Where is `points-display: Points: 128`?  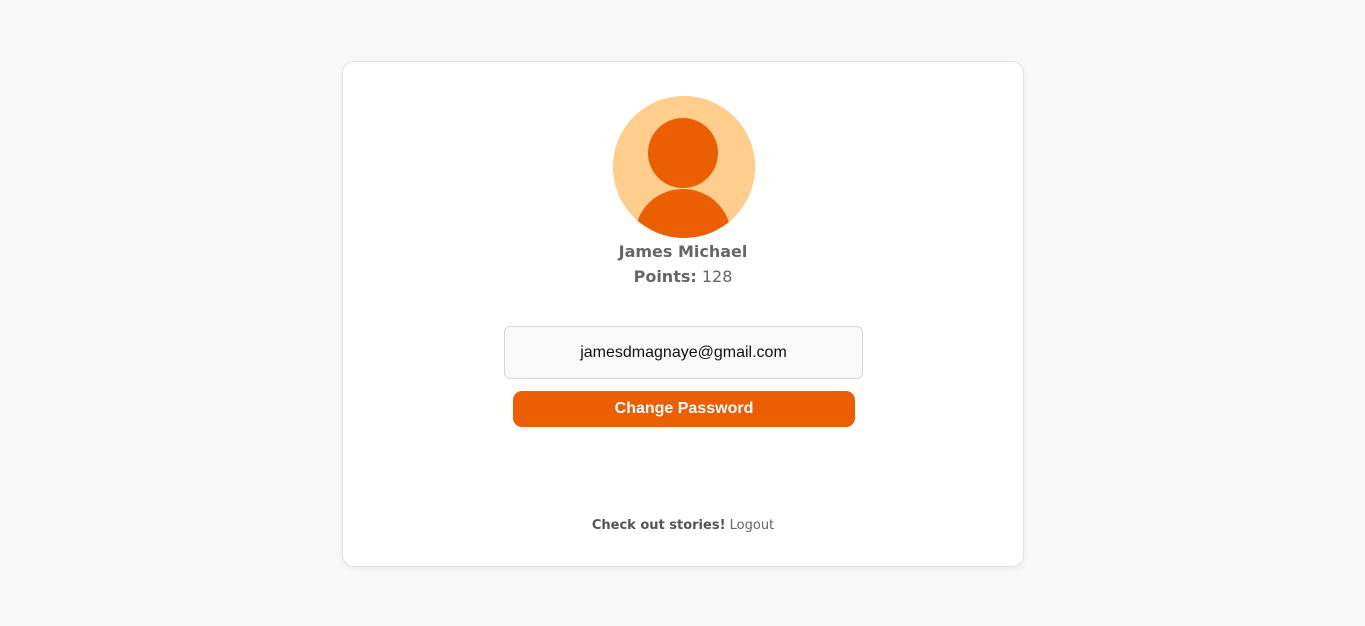 points-display: Points: 128 is located at coordinates (683, 276).